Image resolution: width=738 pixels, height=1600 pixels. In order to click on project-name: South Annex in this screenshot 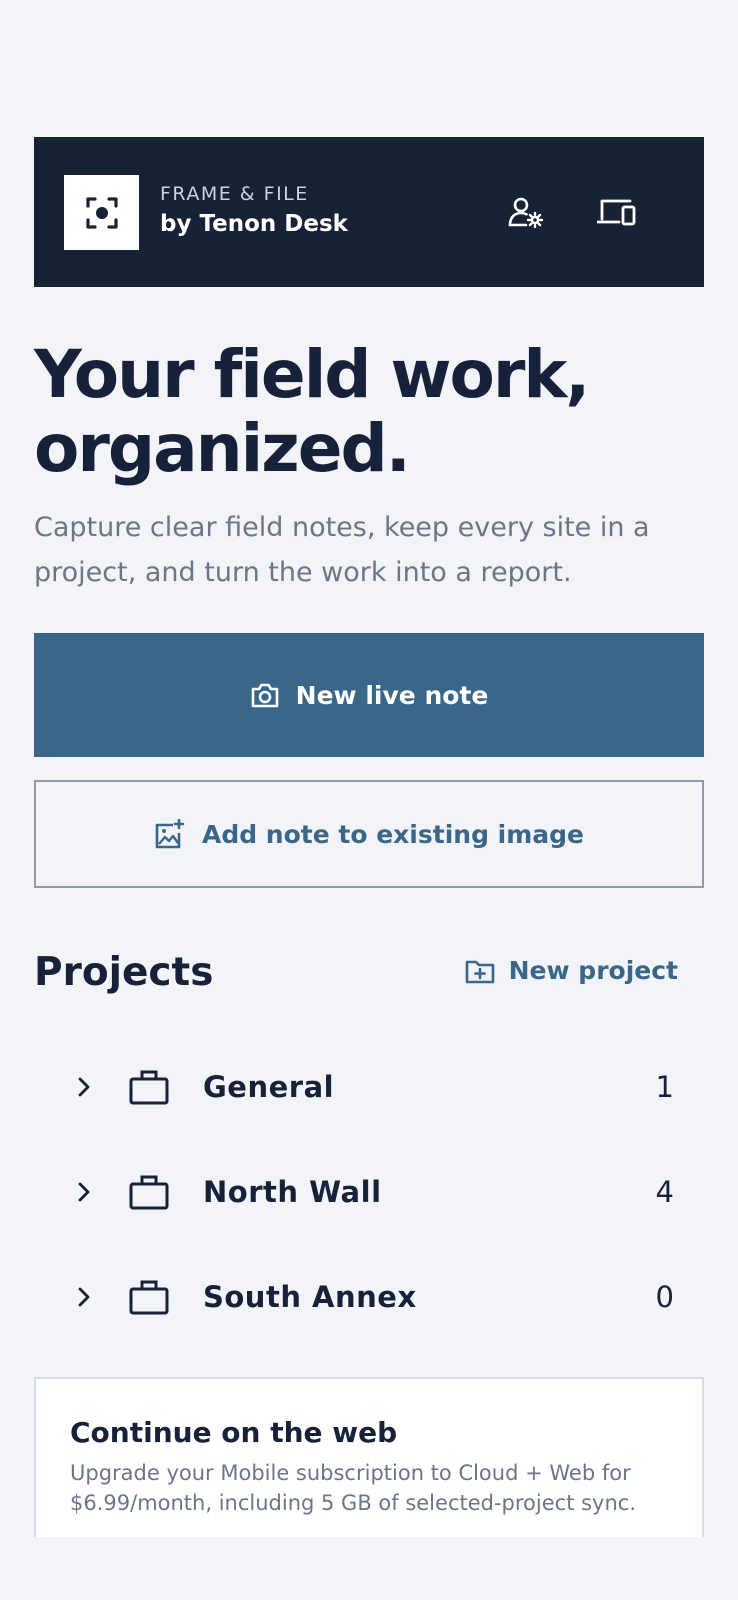, I will do `click(310, 1297)`.